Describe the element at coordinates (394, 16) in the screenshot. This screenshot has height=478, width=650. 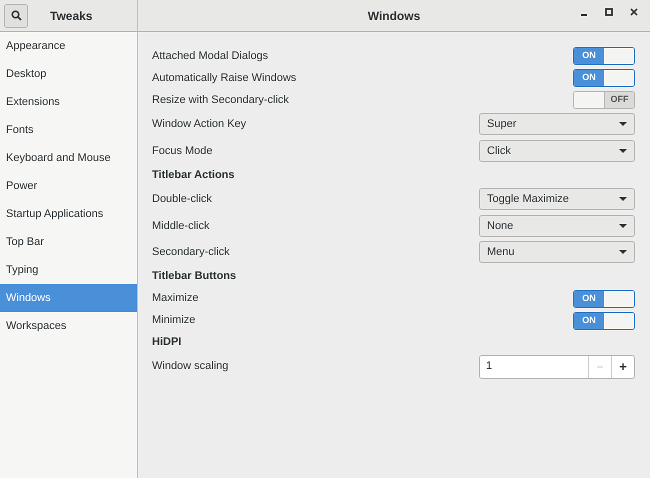
I see `window-title: Windows` at that location.